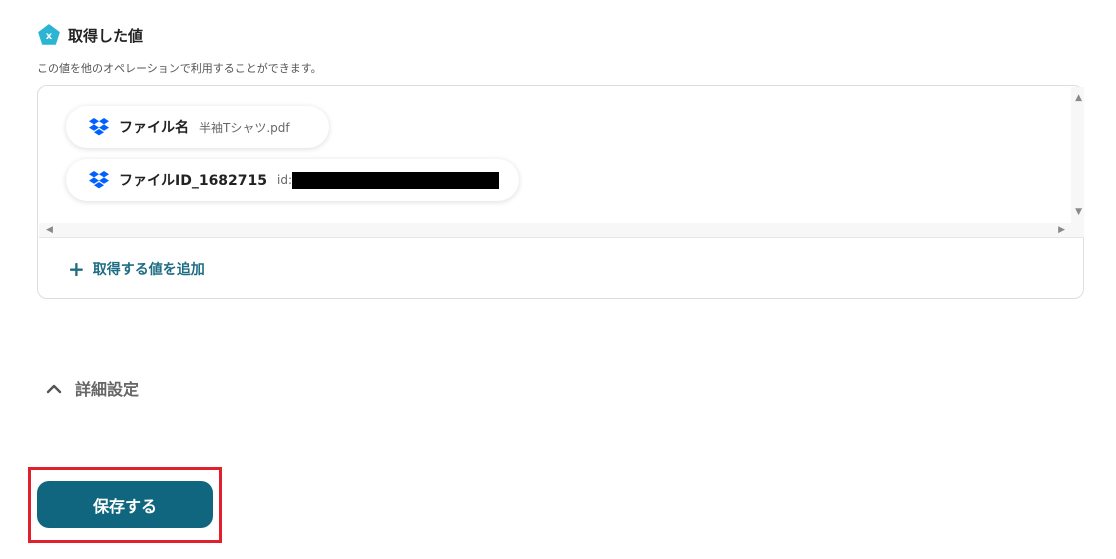  I want to click on save-button: 保存する, so click(125, 504).